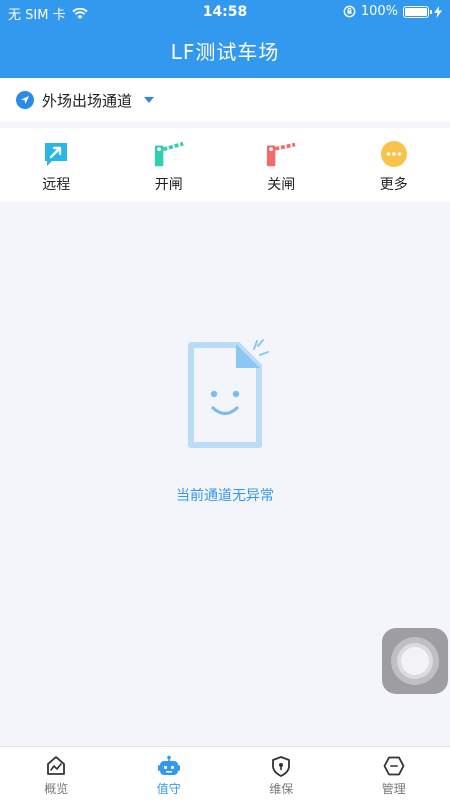 Image resolution: width=450 pixels, height=800 pixels. Describe the element at coordinates (393, 185) in the screenshot. I see `more-label: 更多` at that location.